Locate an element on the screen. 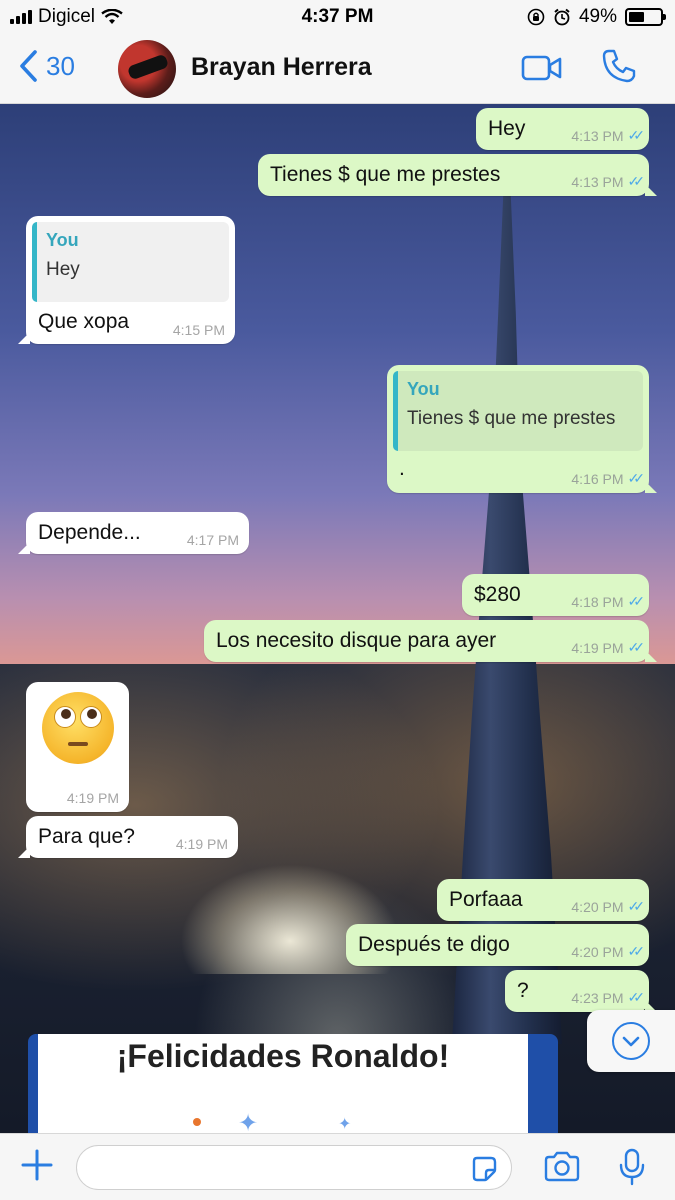 This screenshot has height=1200, width=675. status-right: 49% is located at coordinates (596, 17).